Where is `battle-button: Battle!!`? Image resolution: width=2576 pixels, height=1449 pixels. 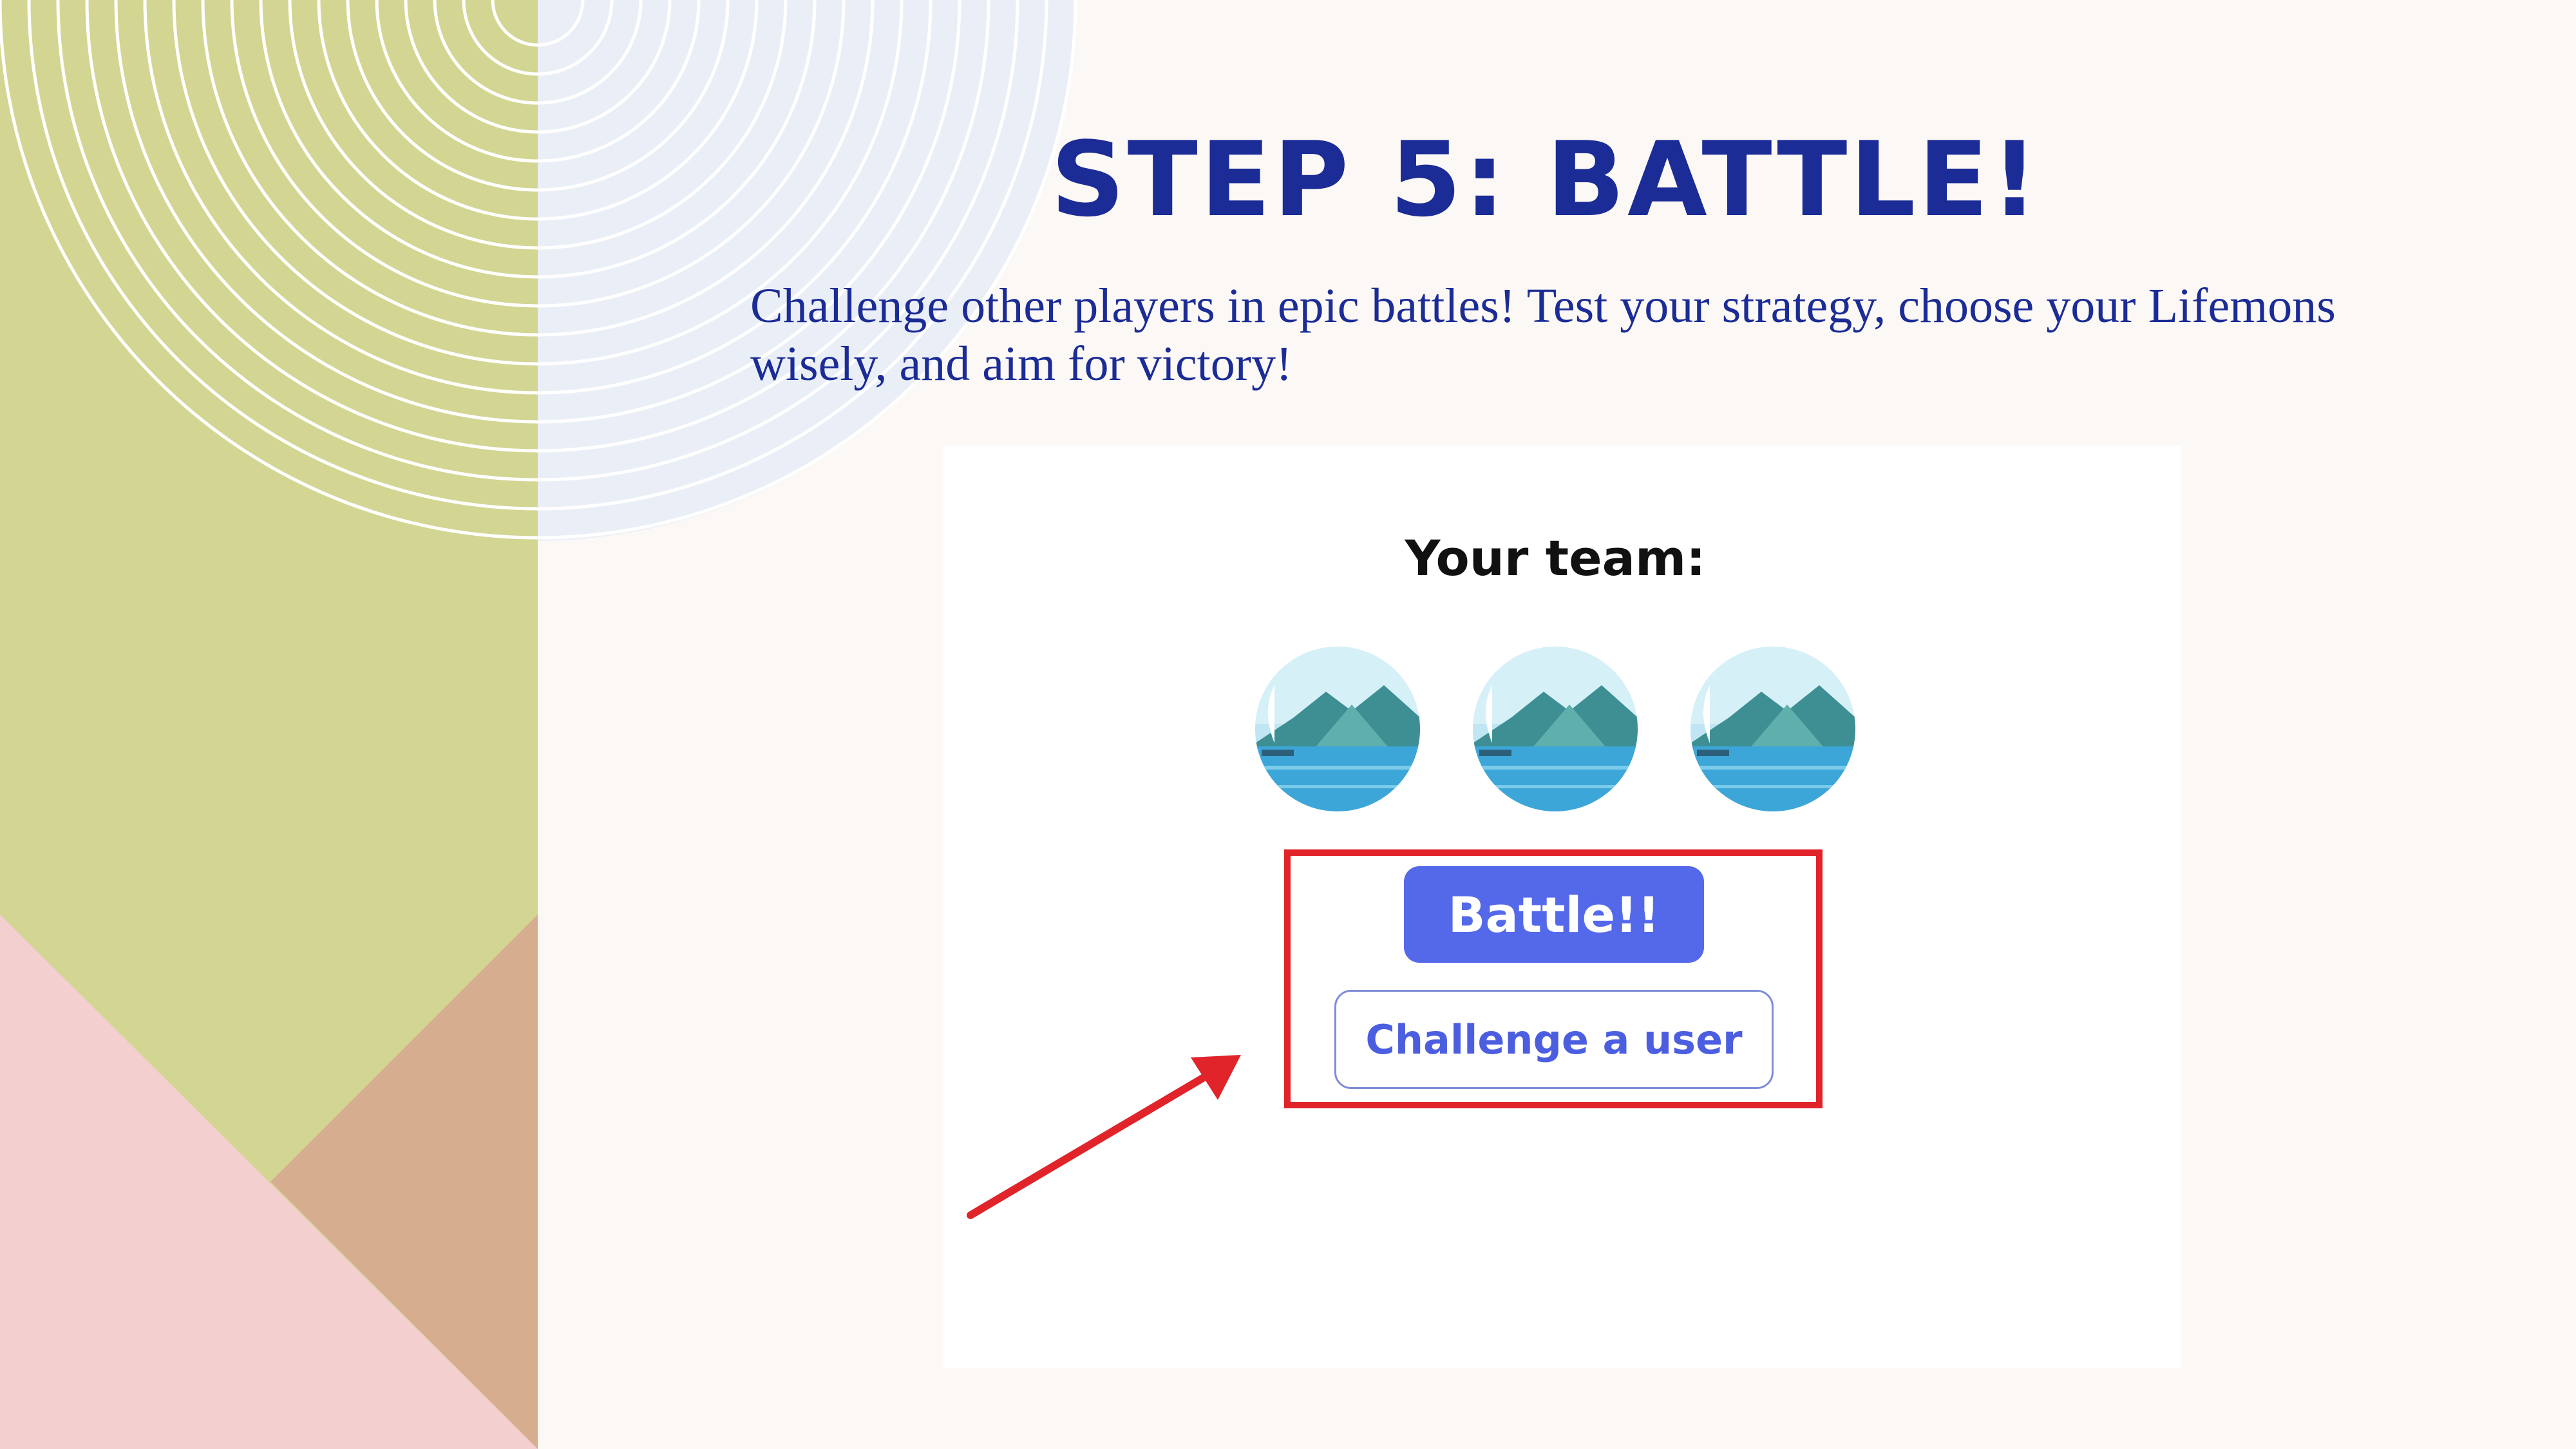 battle-button: Battle!! is located at coordinates (1554, 914).